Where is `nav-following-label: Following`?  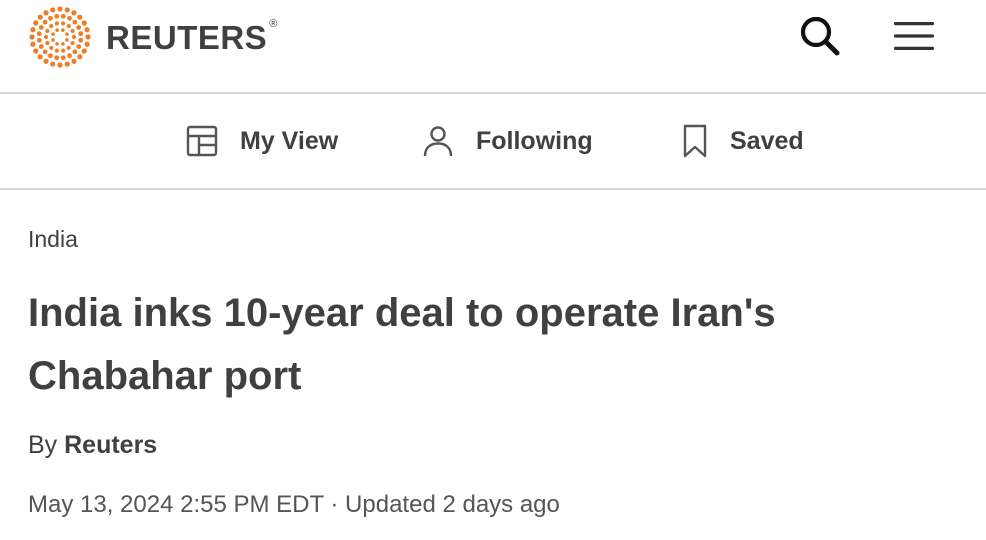 nav-following-label: Following is located at coordinates (534, 140).